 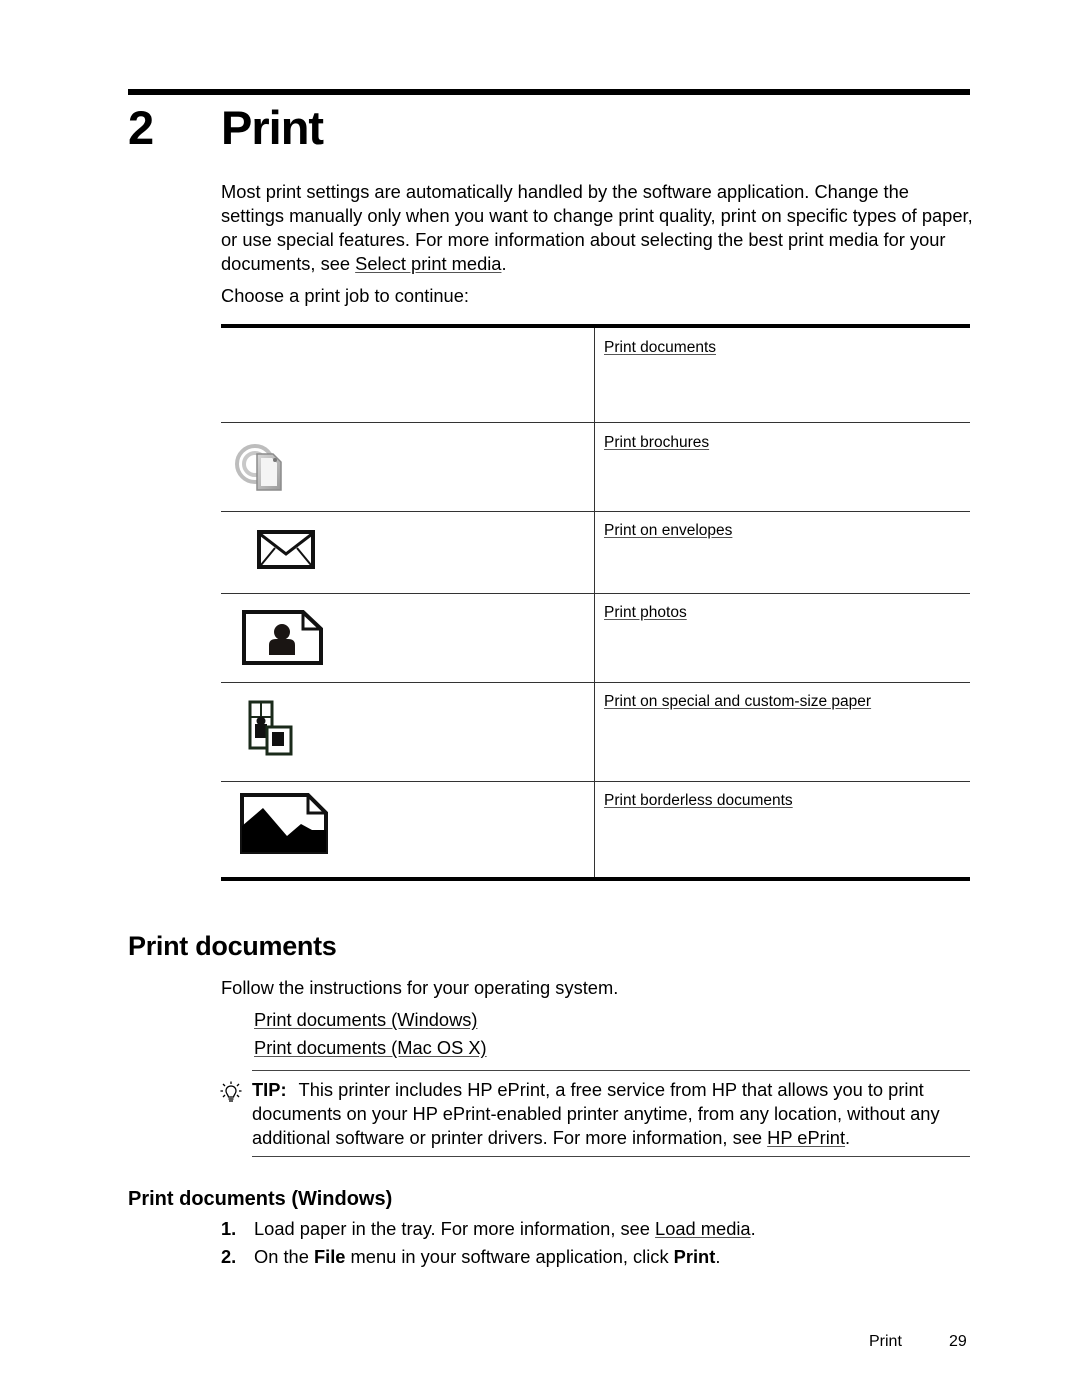 I want to click on footer-section-name: Print, so click(x=885, y=1341).